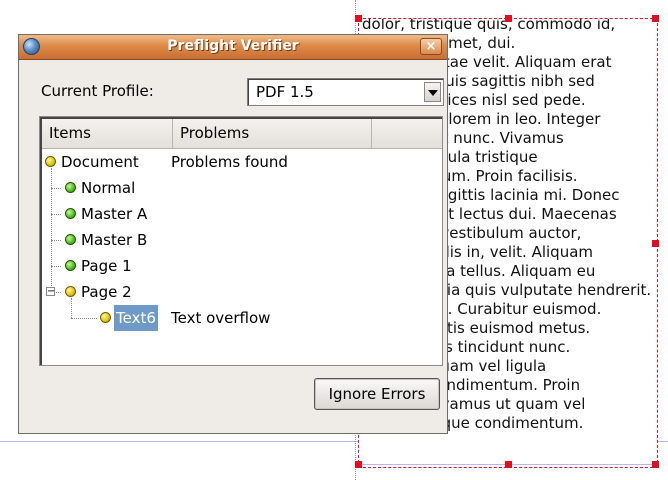 The width and height of the screenshot is (668, 480). Describe the element at coordinates (240, 266) in the screenshot. I see `tree-row-page-1: Page 1` at that location.